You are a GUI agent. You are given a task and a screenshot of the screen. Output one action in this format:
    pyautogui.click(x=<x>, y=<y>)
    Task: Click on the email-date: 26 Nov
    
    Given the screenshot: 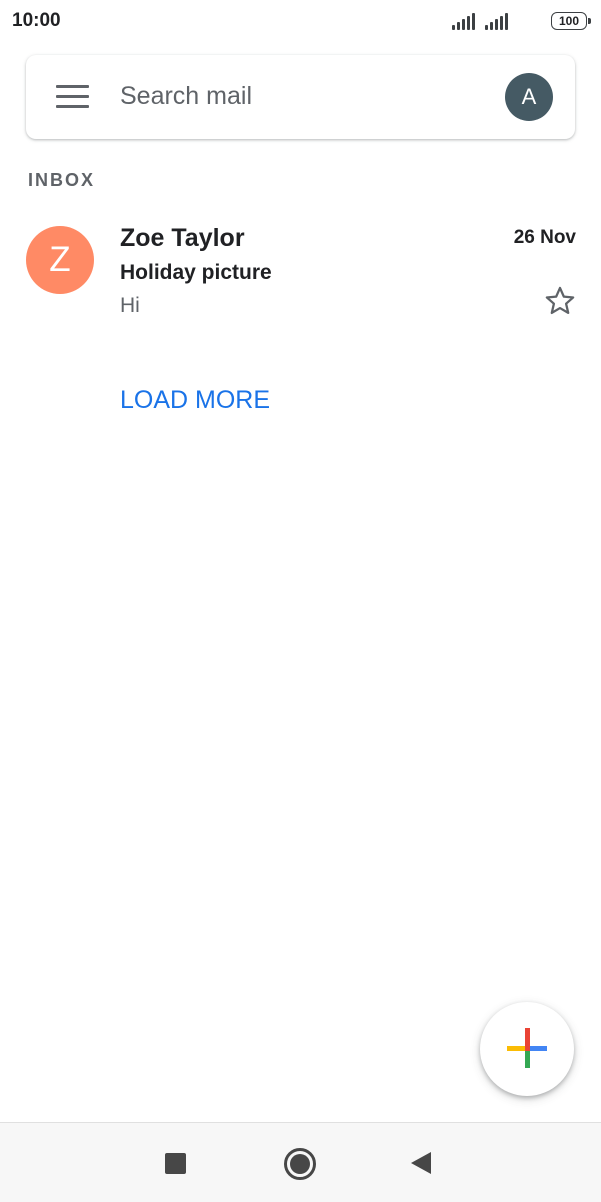 What is the action you would take?
    pyautogui.click(x=544, y=237)
    